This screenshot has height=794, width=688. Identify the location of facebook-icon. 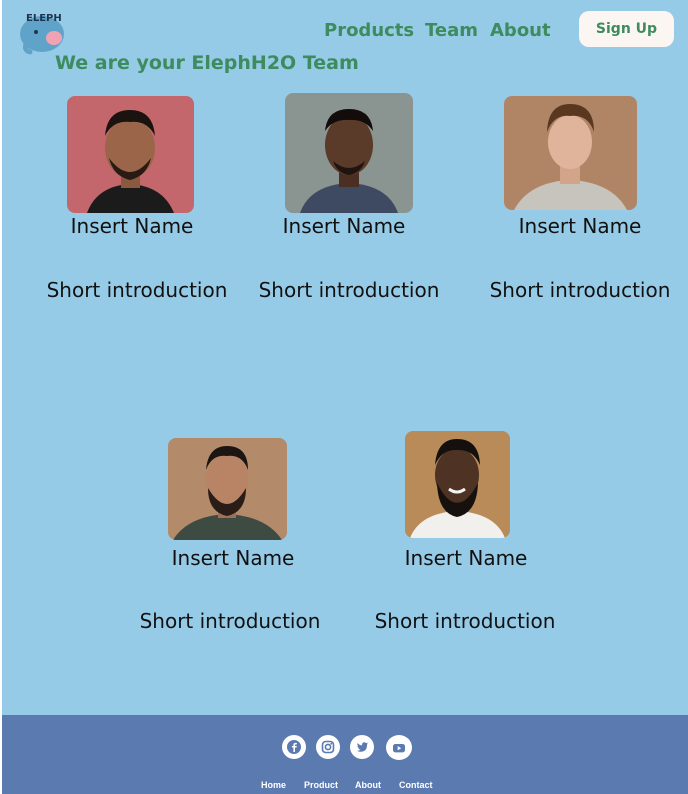
(294, 747).